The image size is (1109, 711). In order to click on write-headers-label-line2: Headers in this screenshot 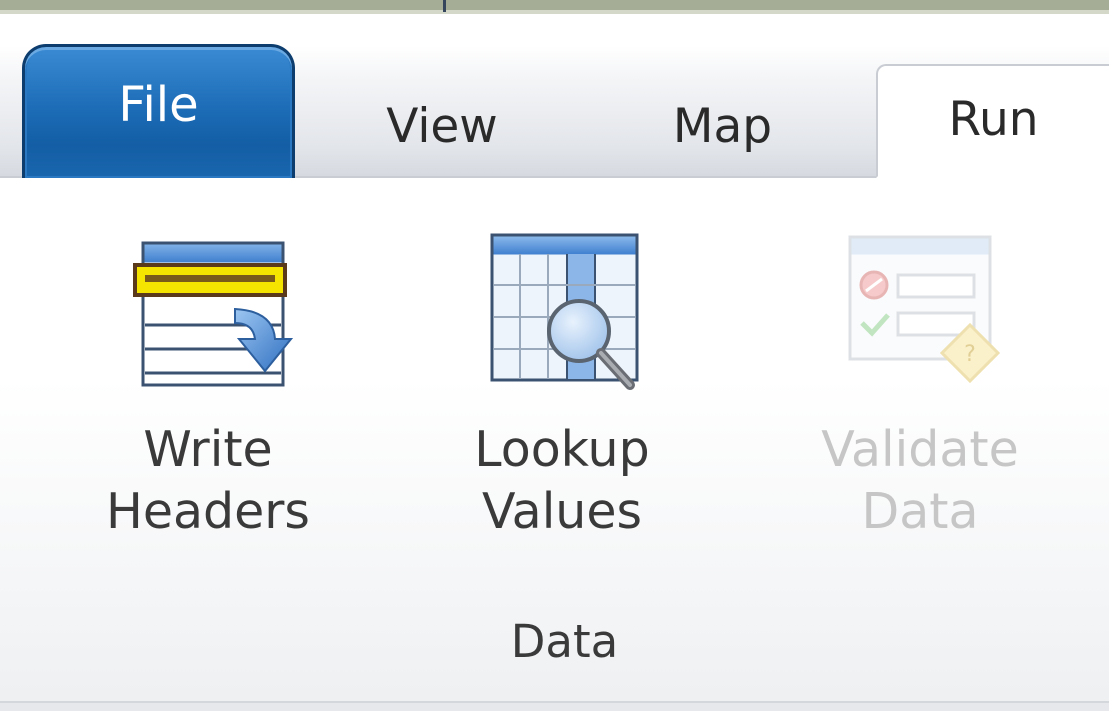, I will do `click(208, 511)`.